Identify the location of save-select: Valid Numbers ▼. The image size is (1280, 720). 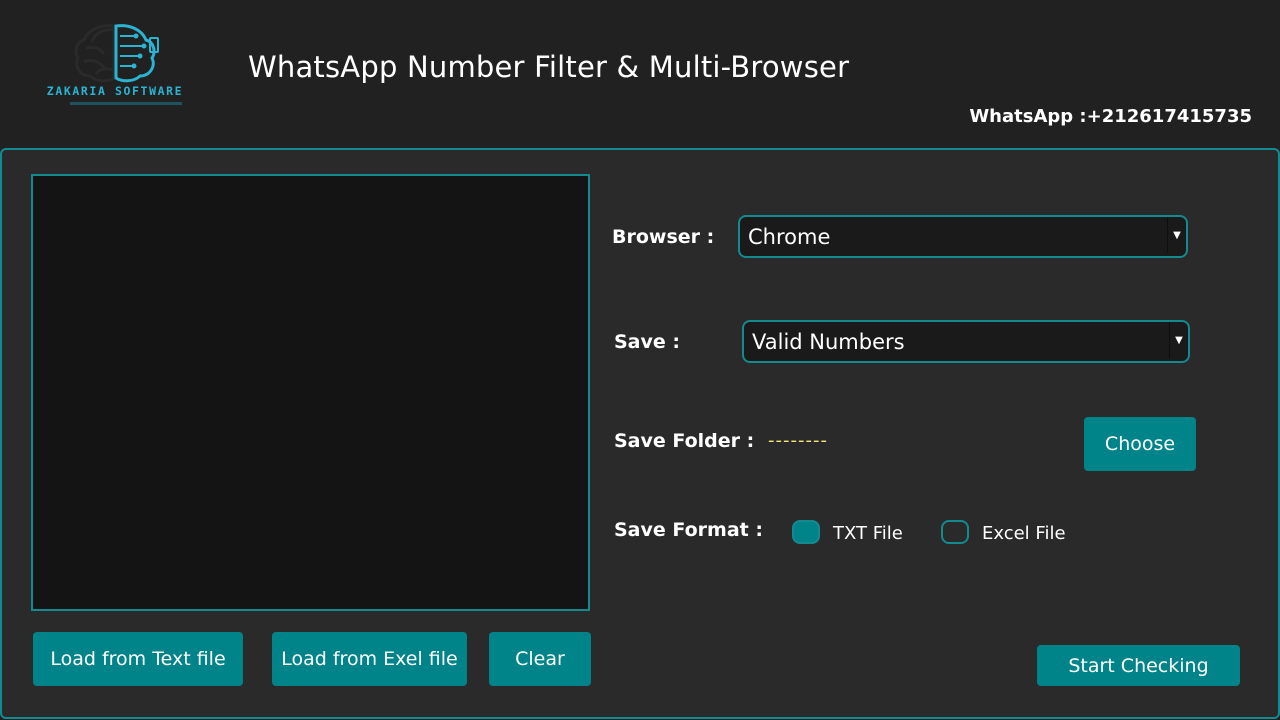
(966, 341).